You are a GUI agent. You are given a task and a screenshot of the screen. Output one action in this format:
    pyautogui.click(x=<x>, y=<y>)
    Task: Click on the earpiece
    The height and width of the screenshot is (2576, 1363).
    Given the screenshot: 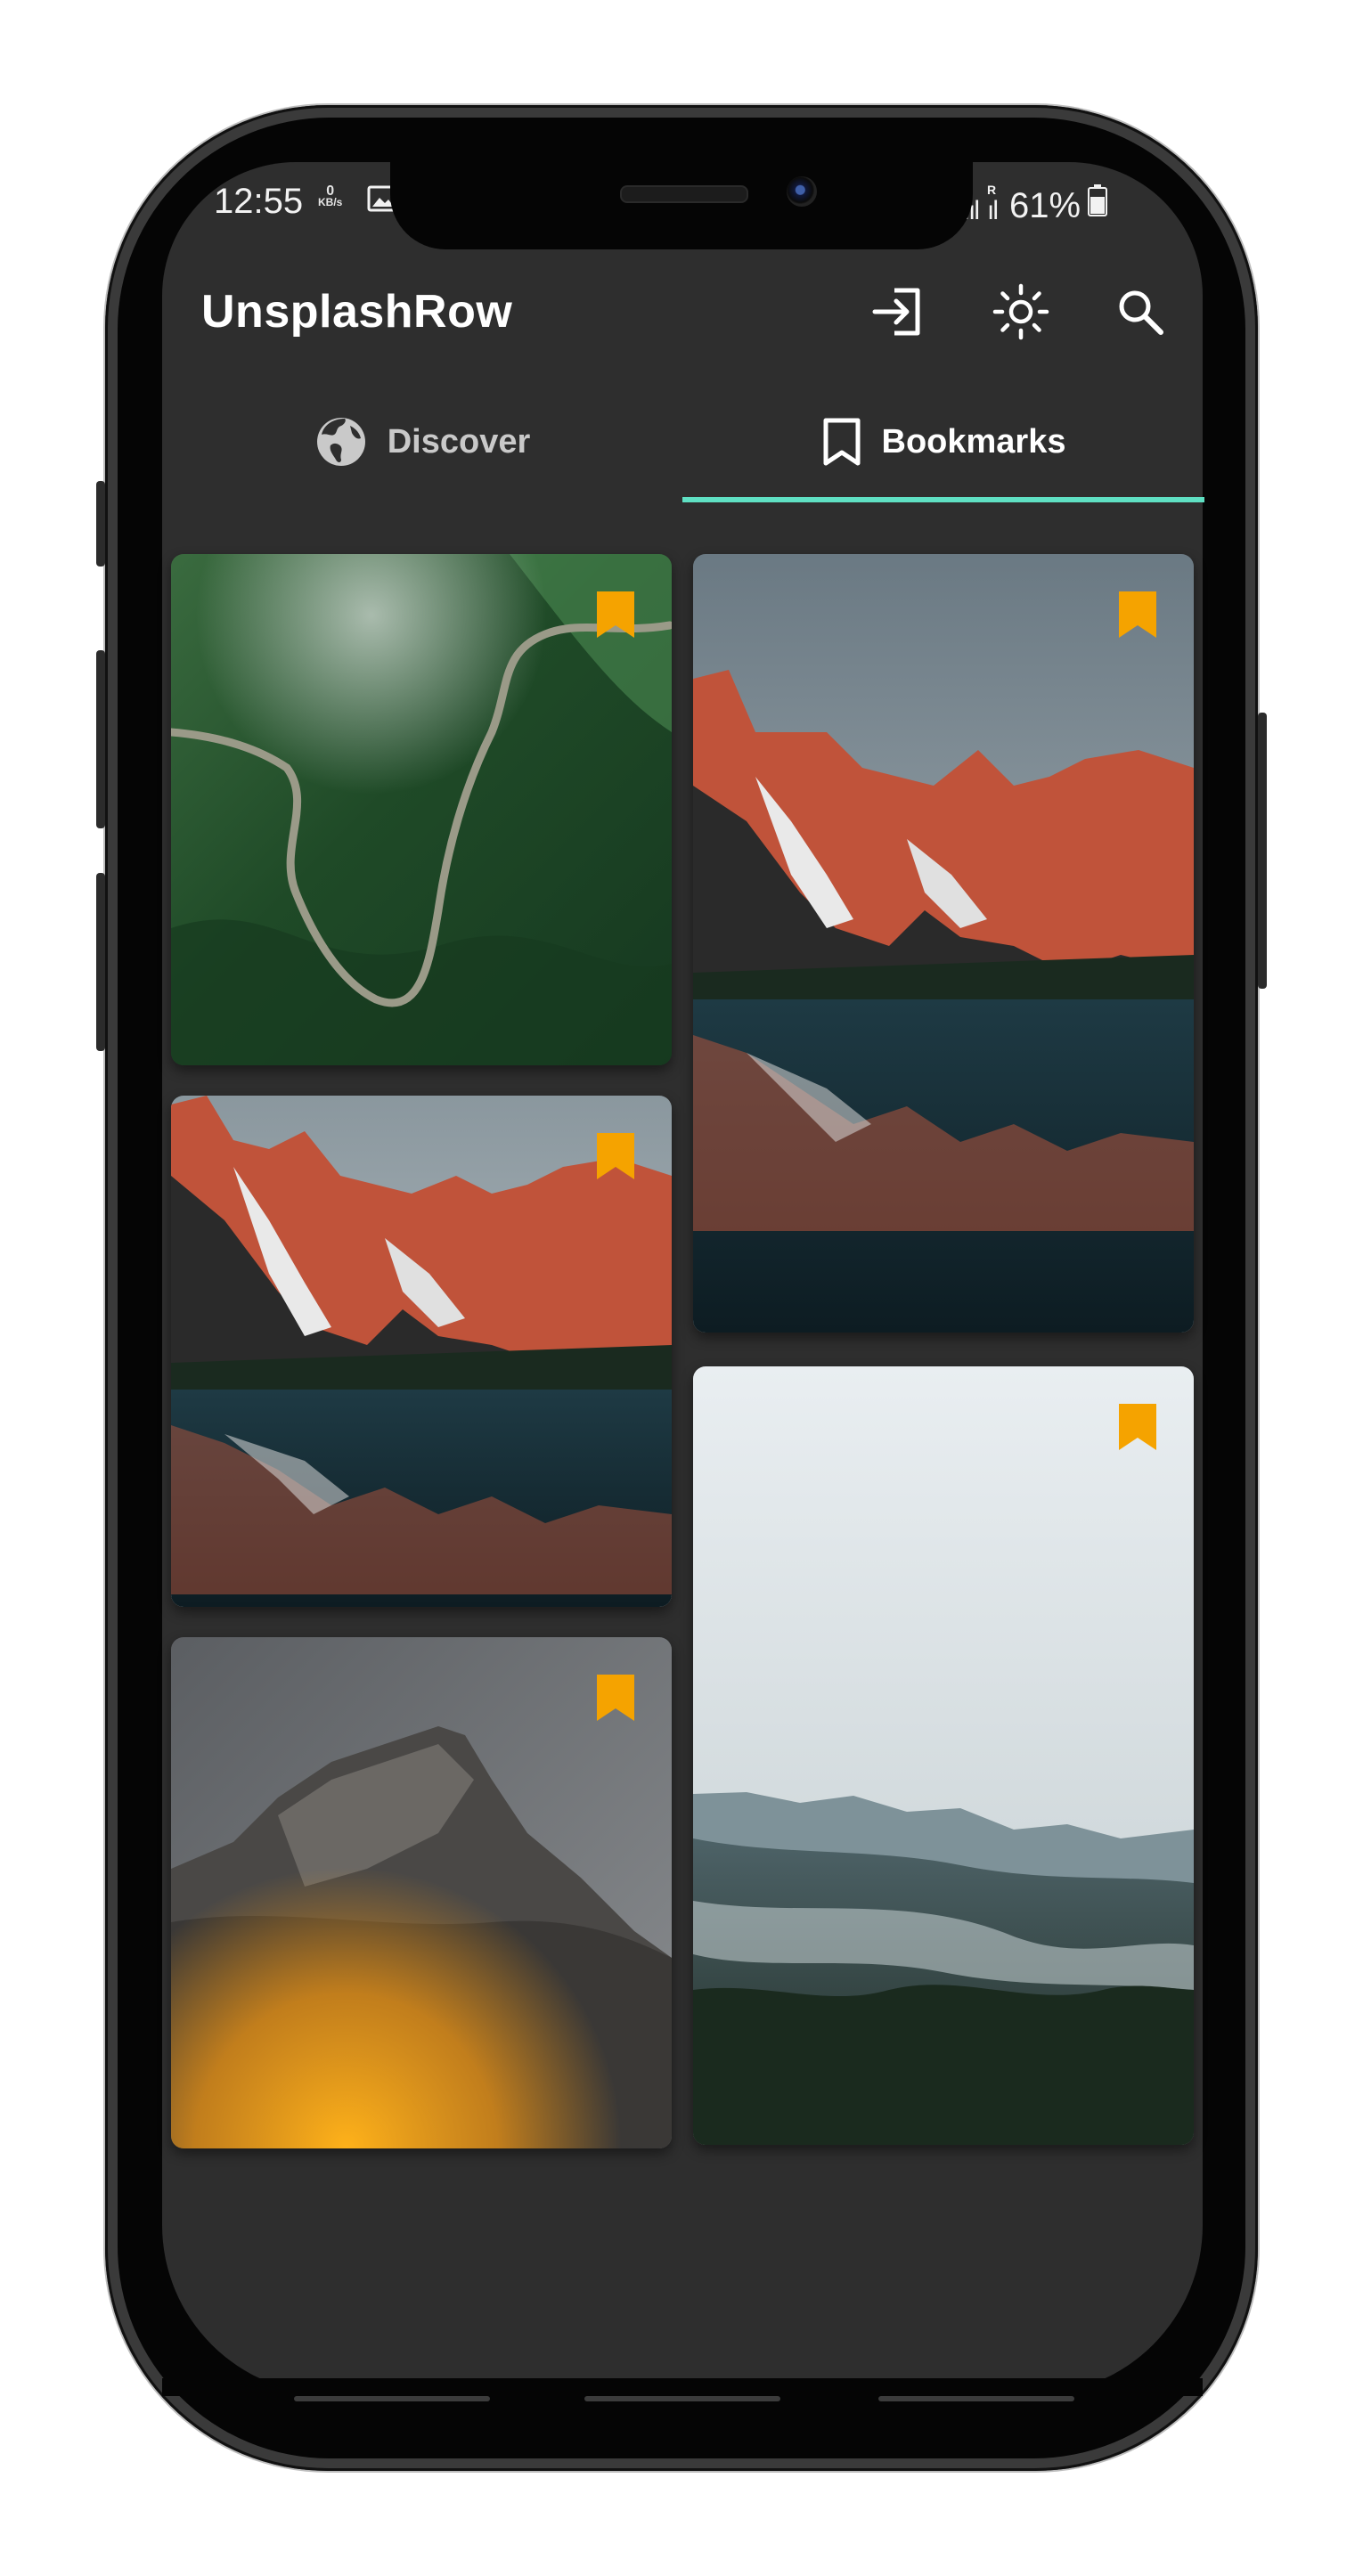 What is the action you would take?
    pyautogui.click(x=684, y=194)
    